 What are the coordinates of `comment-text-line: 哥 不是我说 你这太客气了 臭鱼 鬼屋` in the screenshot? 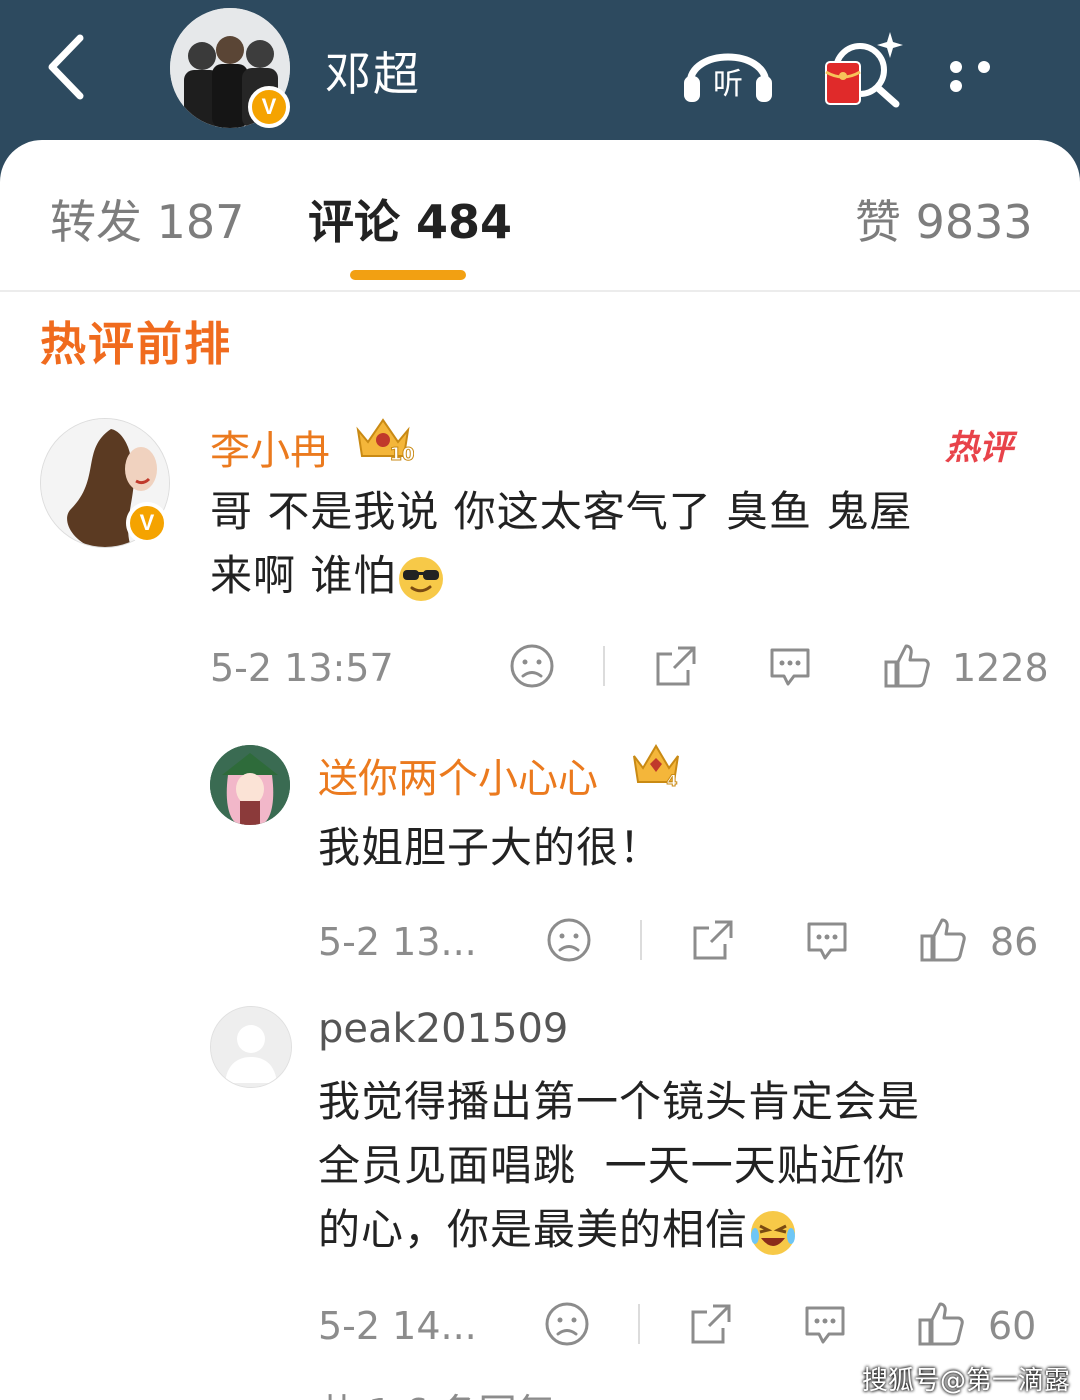 It's located at (561, 511).